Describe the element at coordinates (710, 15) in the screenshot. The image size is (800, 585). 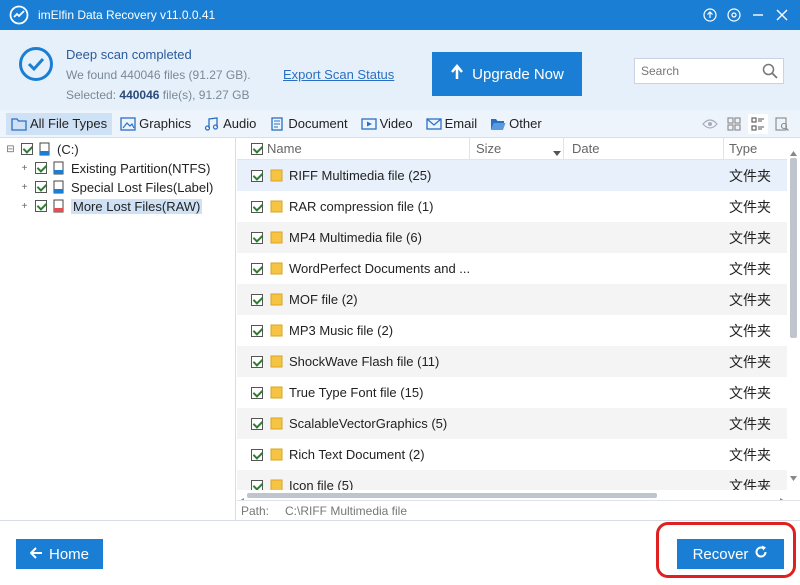
I see `upload-icon` at that location.